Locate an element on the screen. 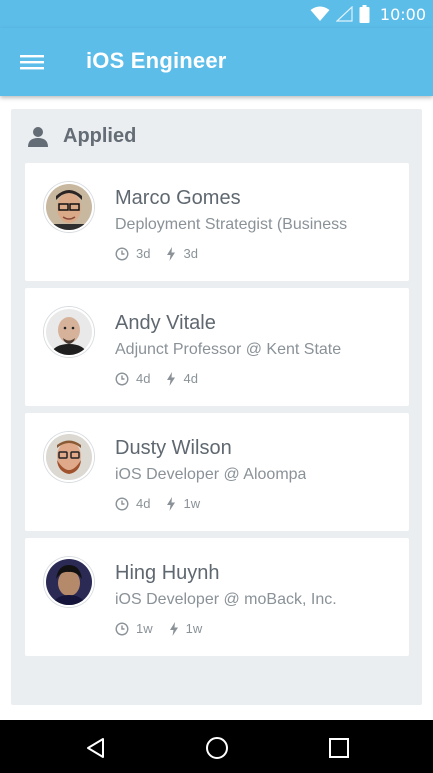  app-bar: iOS Engineer is located at coordinates (216, 62).